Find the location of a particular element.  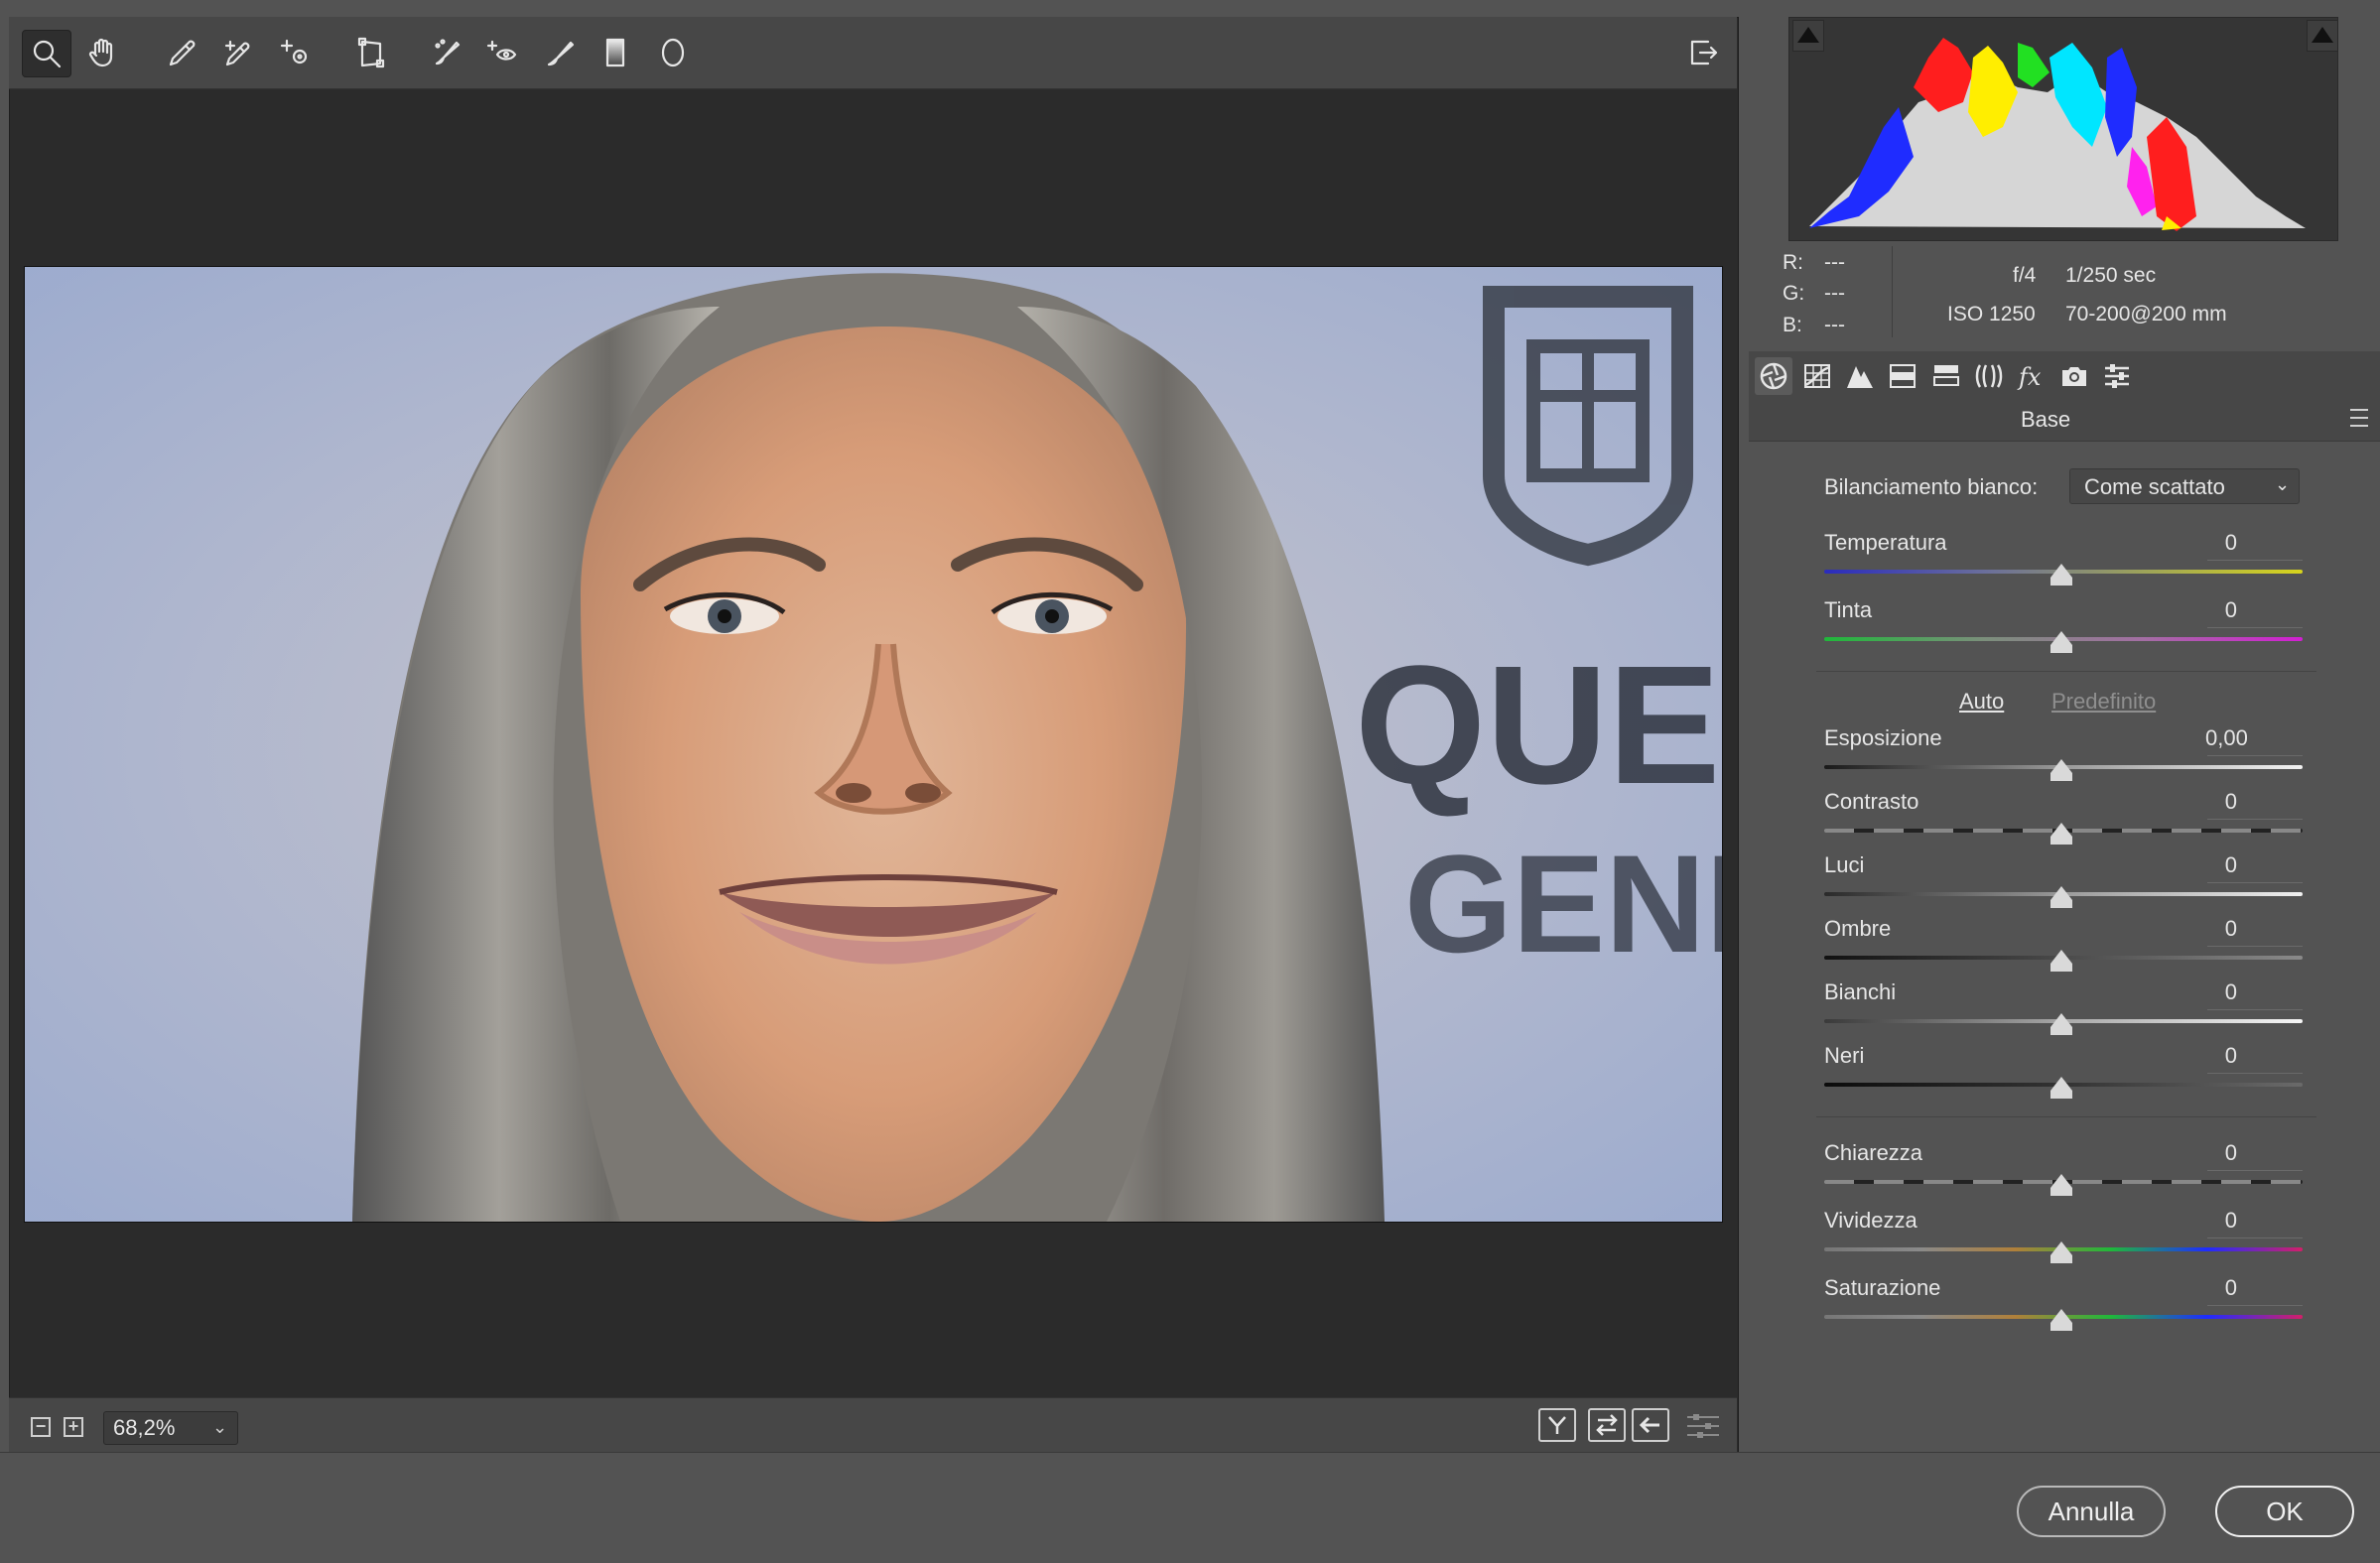

tab-presets is located at coordinates (2117, 376).